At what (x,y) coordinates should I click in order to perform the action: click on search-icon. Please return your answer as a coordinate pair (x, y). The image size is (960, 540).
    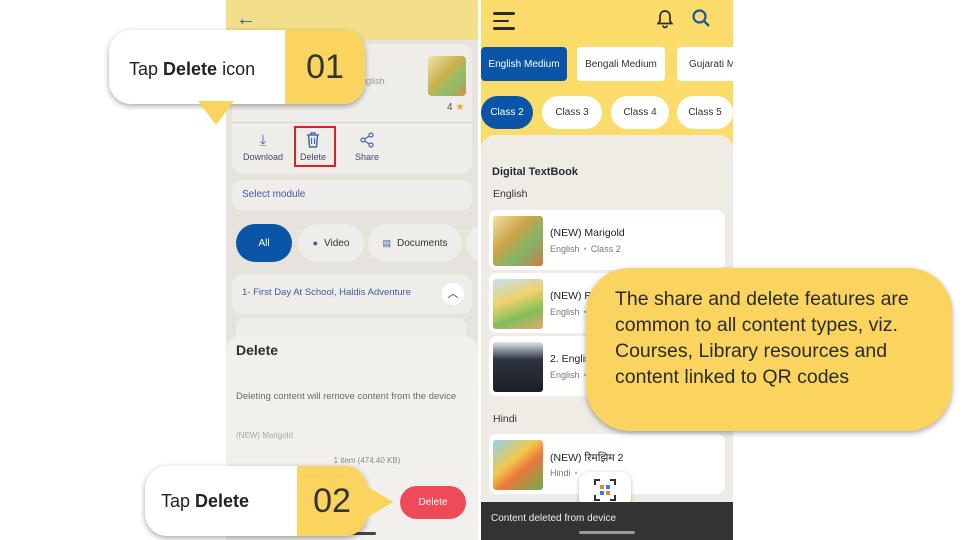
    Looking at the image, I should click on (701, 20).